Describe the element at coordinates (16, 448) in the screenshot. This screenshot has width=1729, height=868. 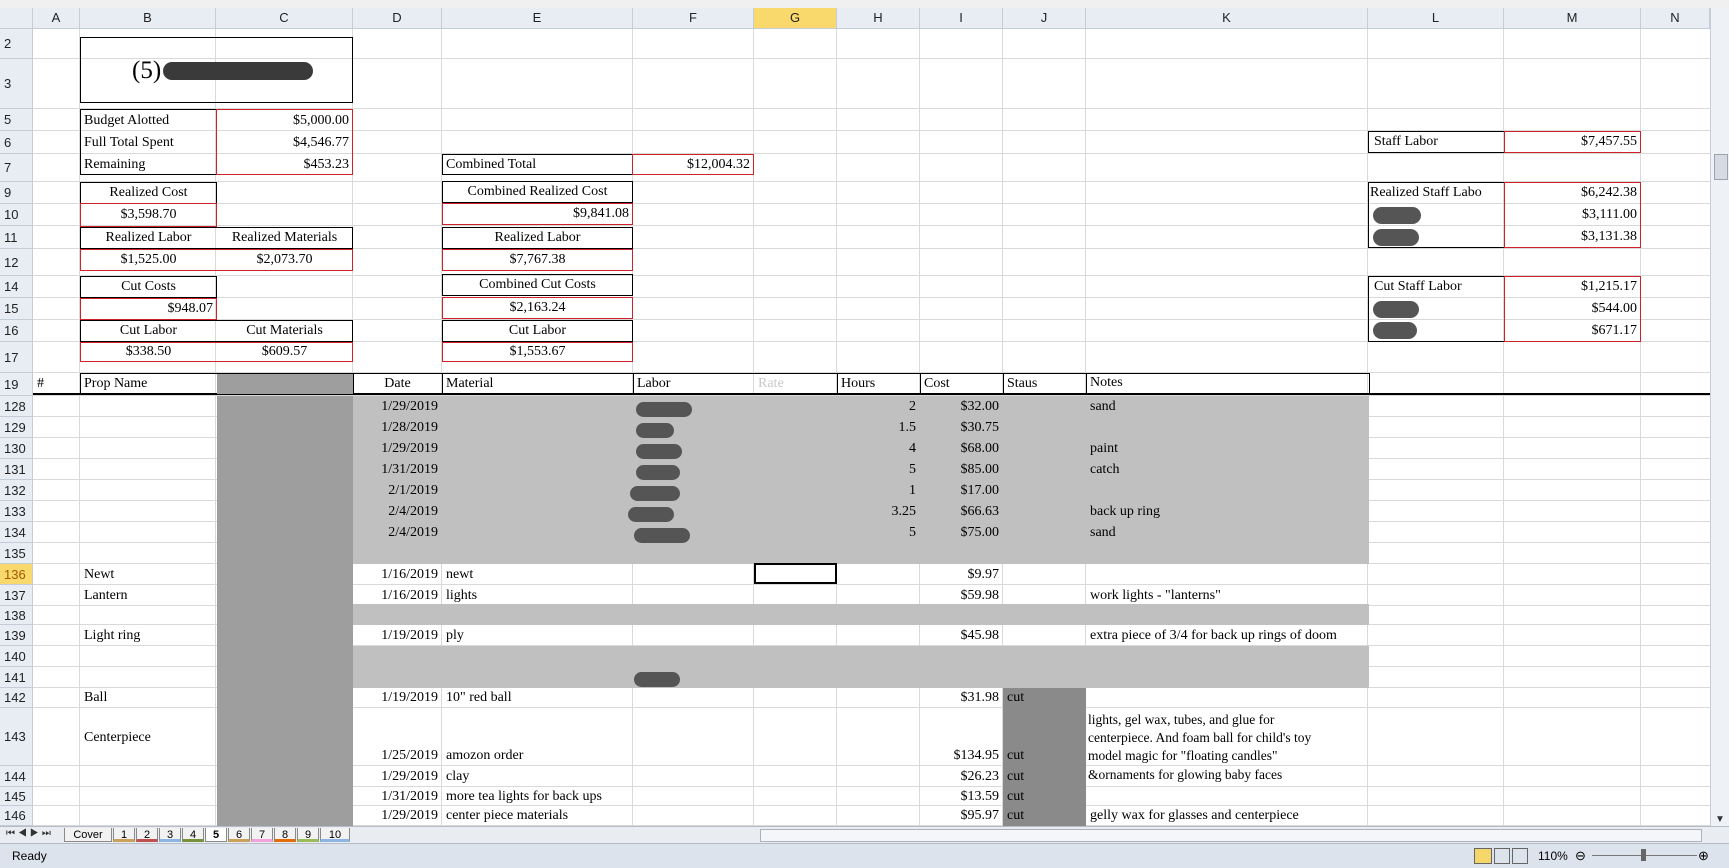
I see `row-header-130: 130` at that location.